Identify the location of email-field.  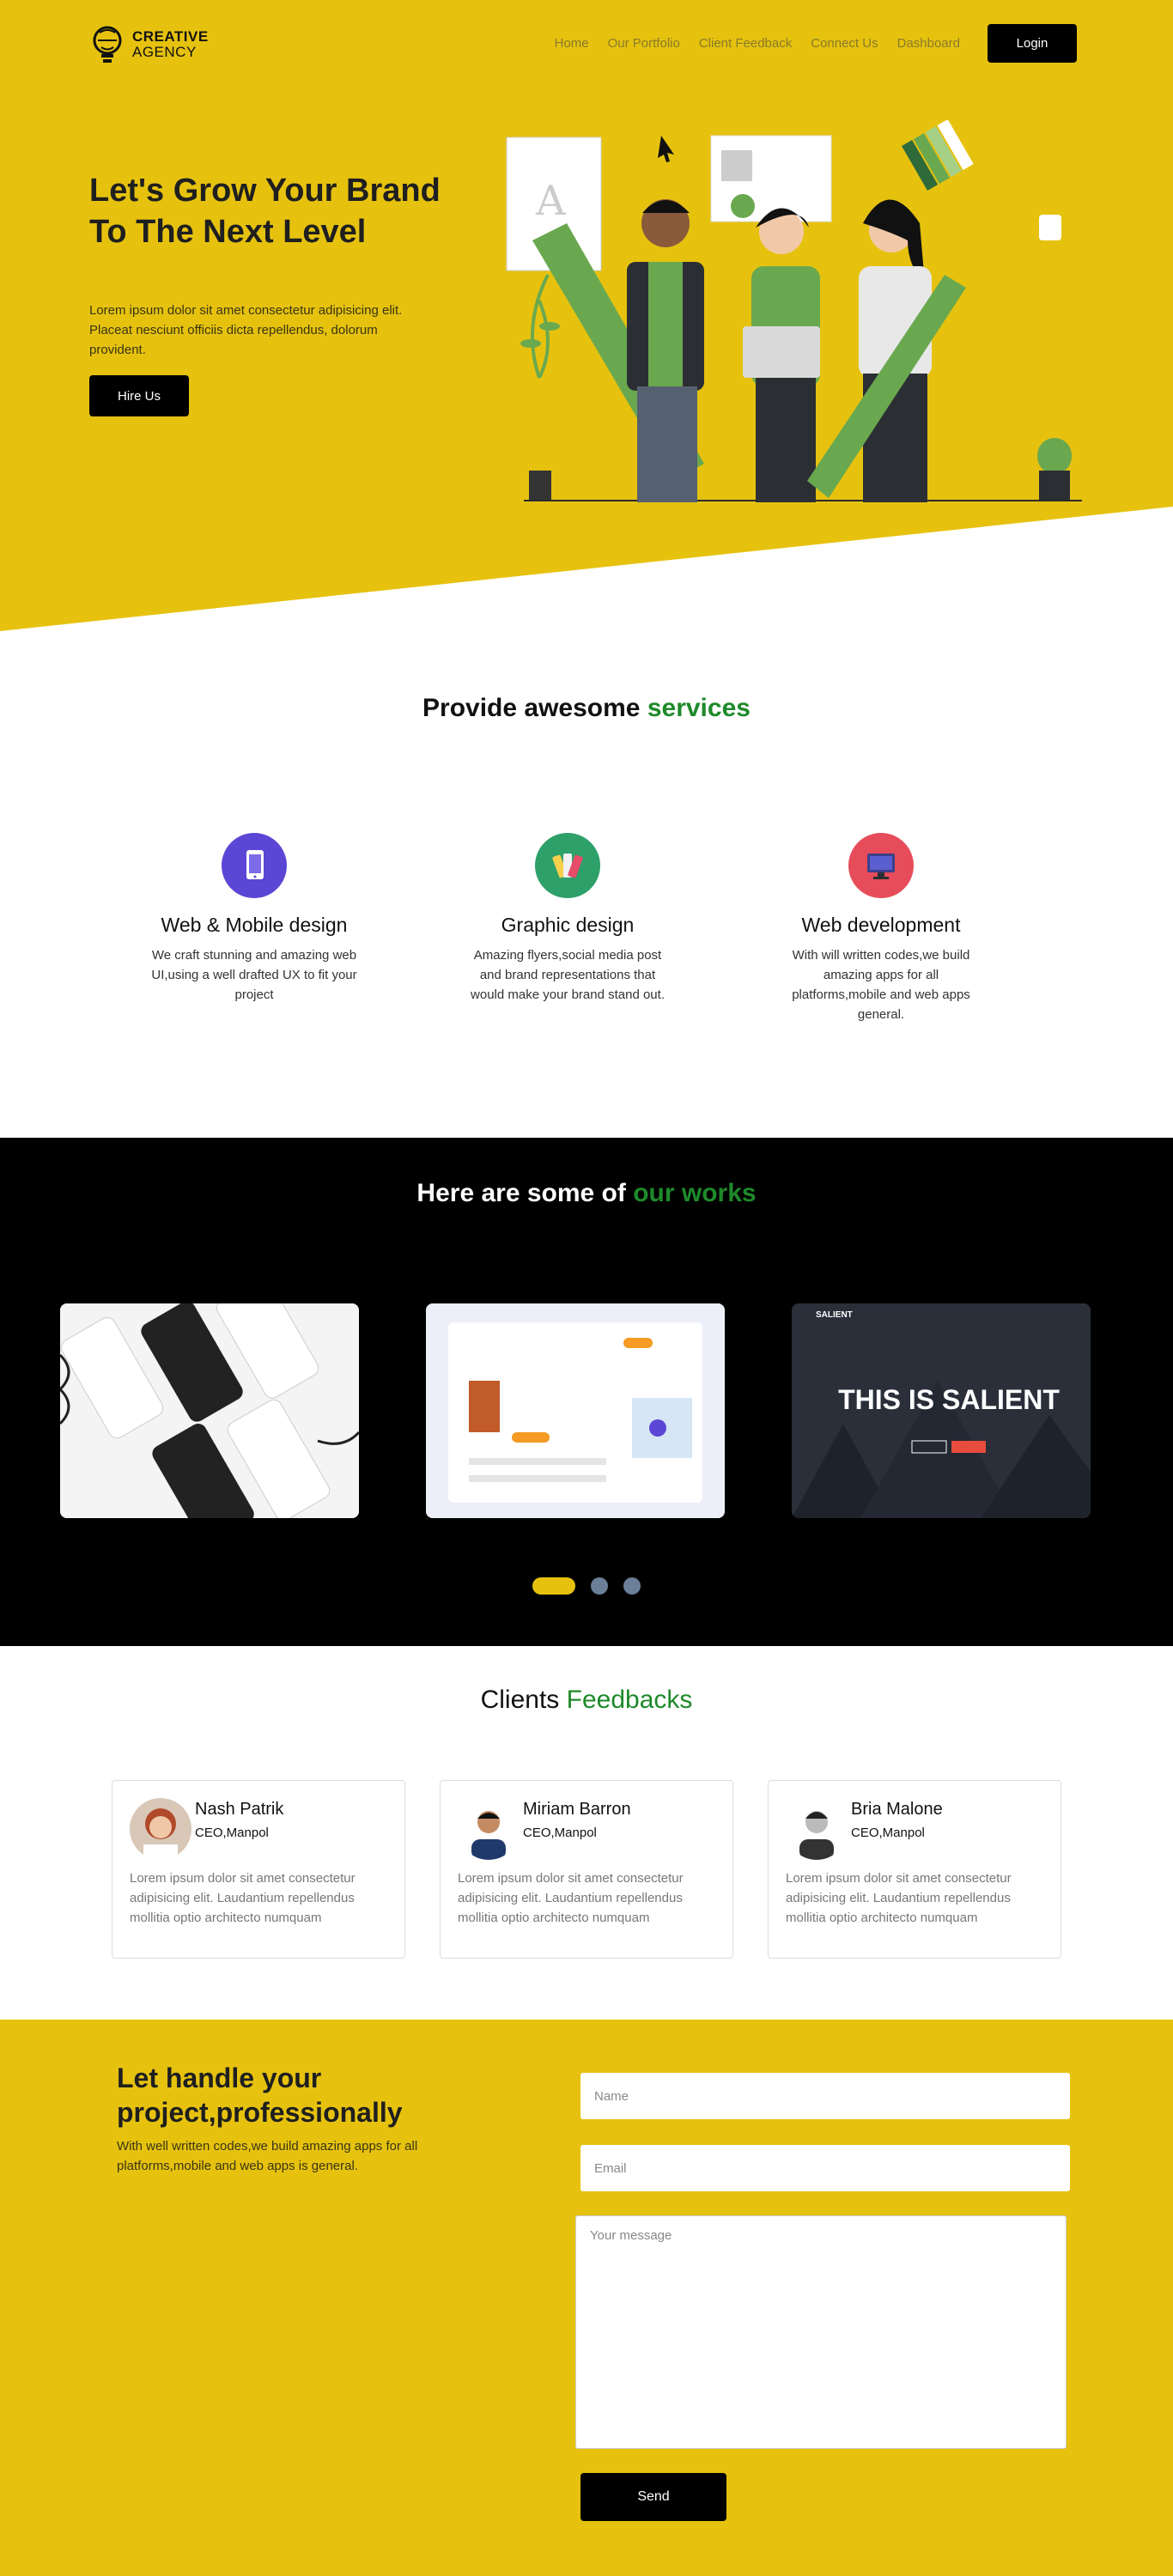
(825, 2168).